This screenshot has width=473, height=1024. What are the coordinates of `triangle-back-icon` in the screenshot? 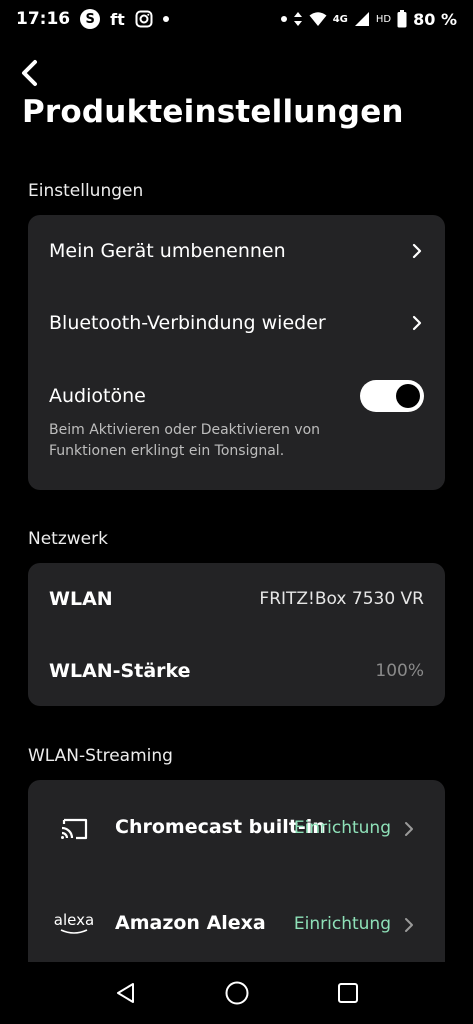 It's located at (125, 993).